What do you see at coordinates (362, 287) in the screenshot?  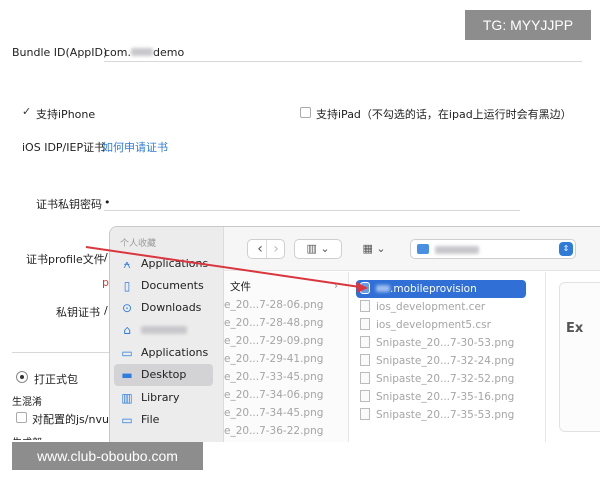 I see `arrow-head` at bounding box center [362, 287].